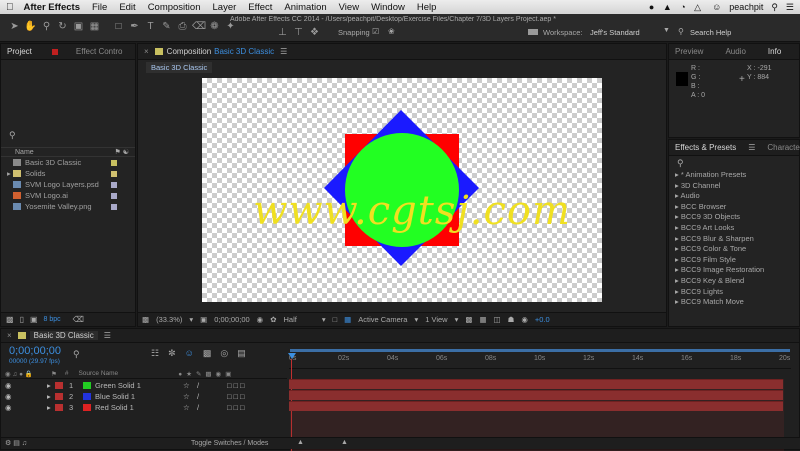 The height and width of the screenshot is (451, 800). Describe the element at coordinates (734, 196) in the screenshot. I see `effects-category-item: ▸ Audio` at that location.